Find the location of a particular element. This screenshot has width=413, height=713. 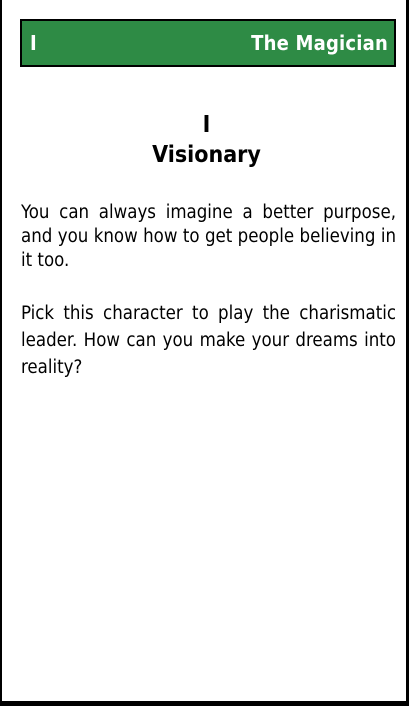

role-title: Visionary is located at coordinates (206, 155).